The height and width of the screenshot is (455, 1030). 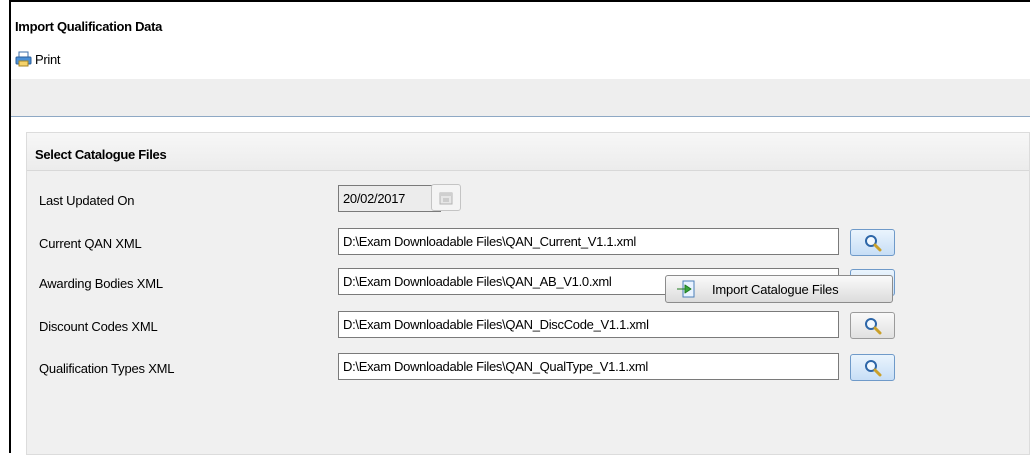 I want to click on last-updated-label: Last Updated On, so click(x=87, y=200).